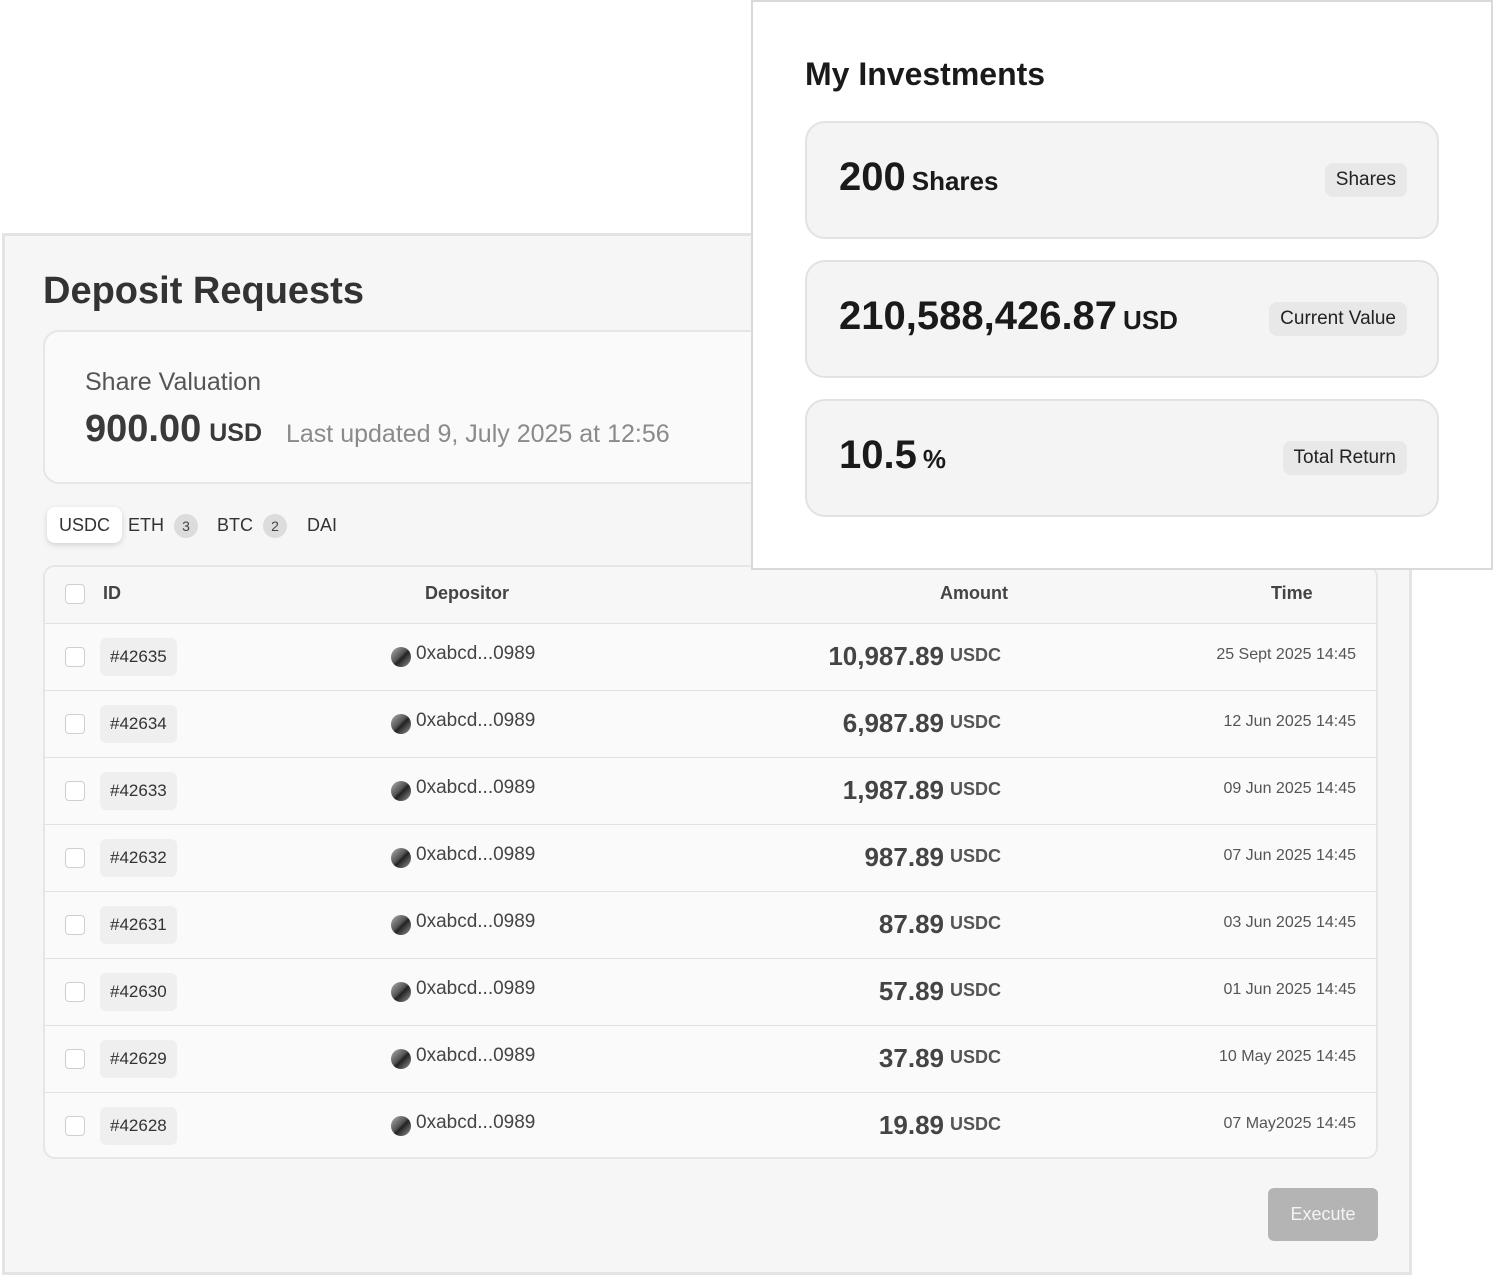 This screenshot has width=1493, height=1281. What do you see at coordinates (911, 1058) in the screenshot?
I see `amount-value: 37.89` at bounding box center [911, 1058].